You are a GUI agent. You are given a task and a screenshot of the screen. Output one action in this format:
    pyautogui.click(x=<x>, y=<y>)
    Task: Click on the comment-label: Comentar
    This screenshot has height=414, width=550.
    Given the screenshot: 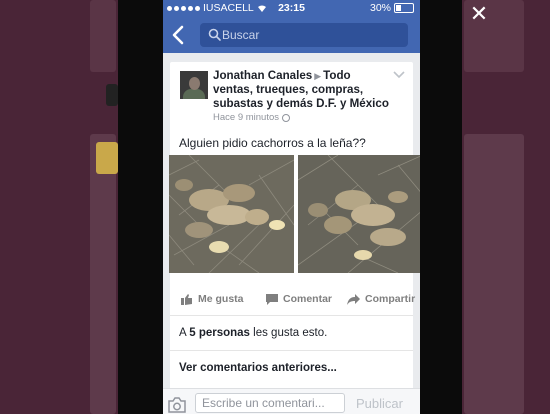 What is the action you would take?
    pyautogui.click(x=308, y=299)
    